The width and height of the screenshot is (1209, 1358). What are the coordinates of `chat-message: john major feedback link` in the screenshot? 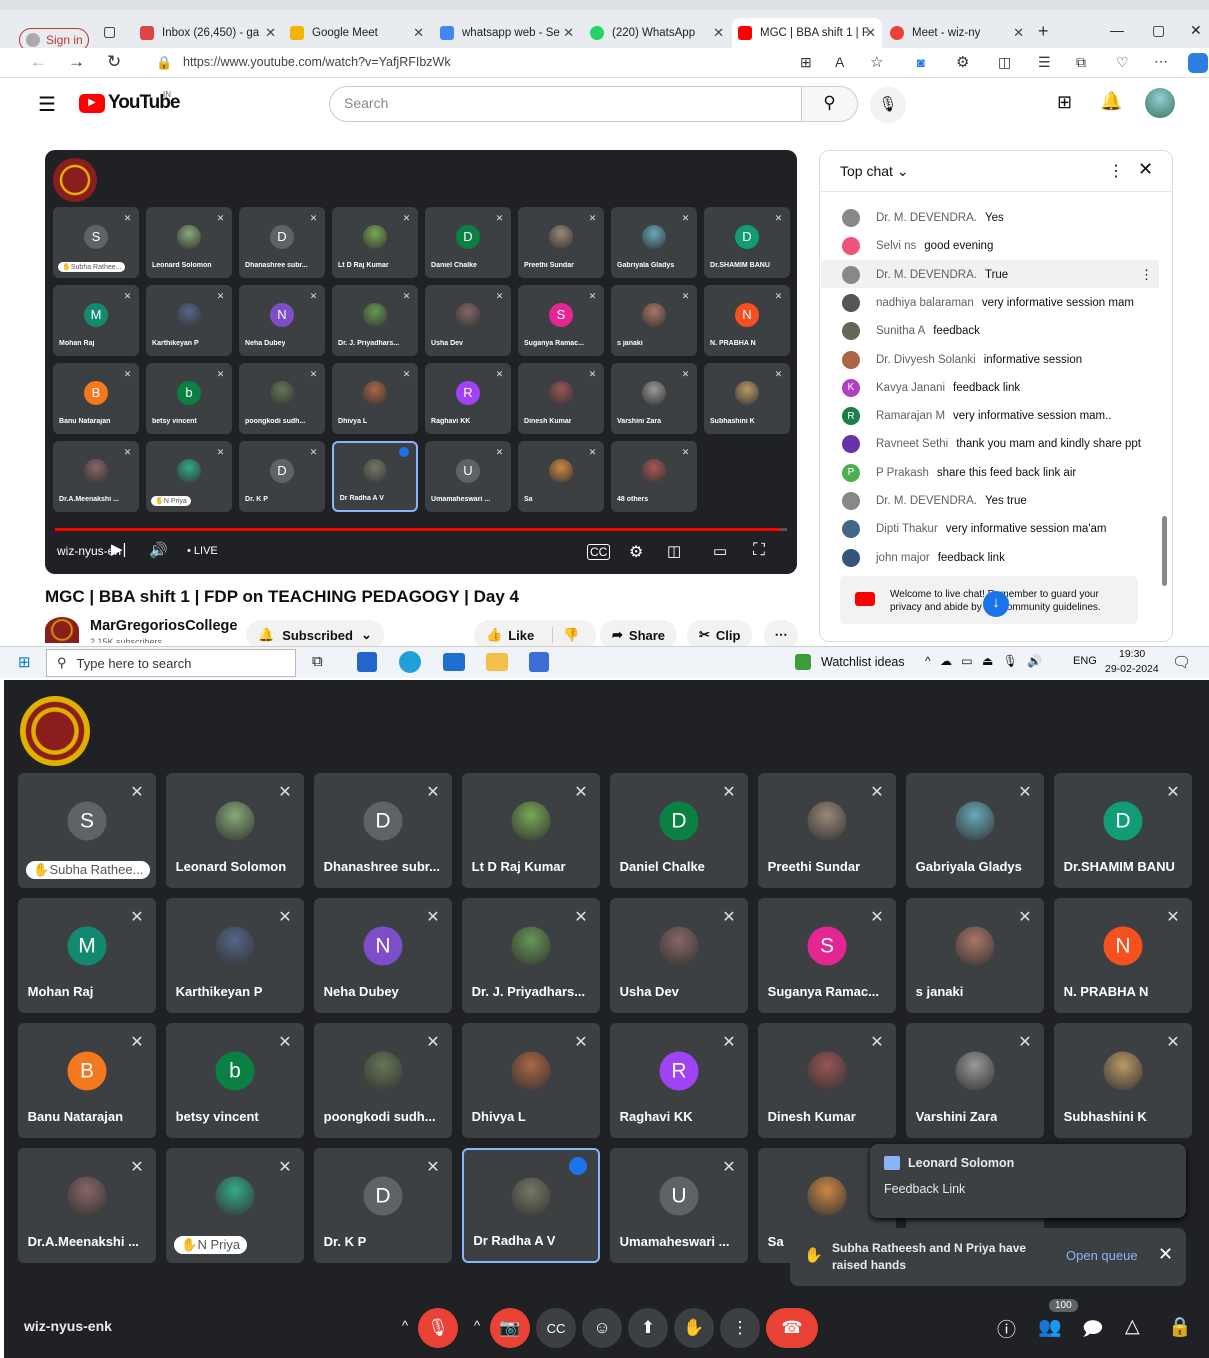 It's located at (990, 558).